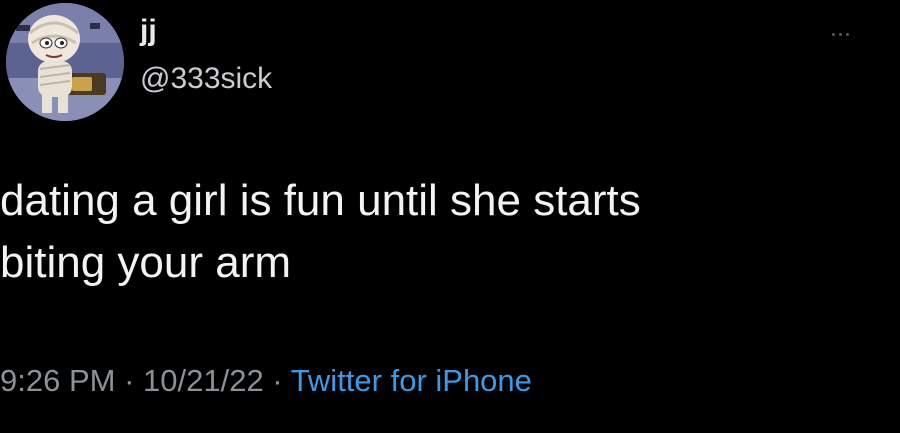 Image resolution: width=900 pixels, height=433 pixels. What do you see at coordinates (203, 380) in the screenshot?
I see `tweet-date: 10/21/22` at bounding box center [203, 380].